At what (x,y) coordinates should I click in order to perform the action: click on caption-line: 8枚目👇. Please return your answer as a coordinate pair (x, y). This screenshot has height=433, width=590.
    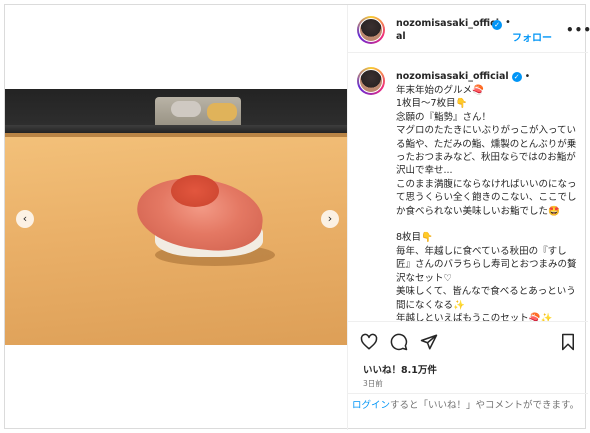
    Looking at the image, I should click on (414, 238).